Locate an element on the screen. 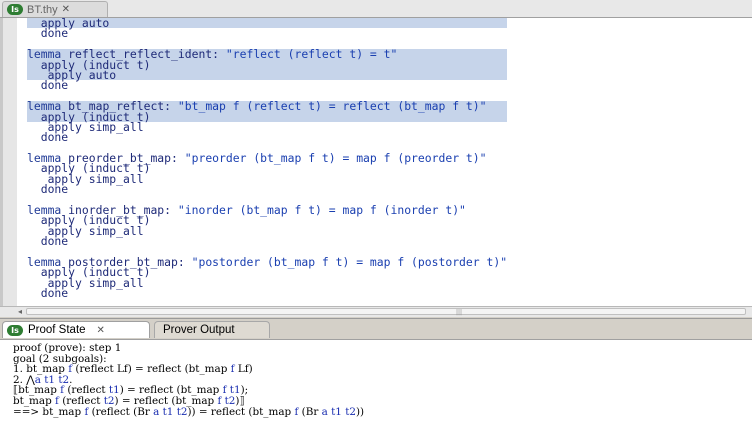  scroll-left-icon: ◂ is located at coordinates (20, 311).